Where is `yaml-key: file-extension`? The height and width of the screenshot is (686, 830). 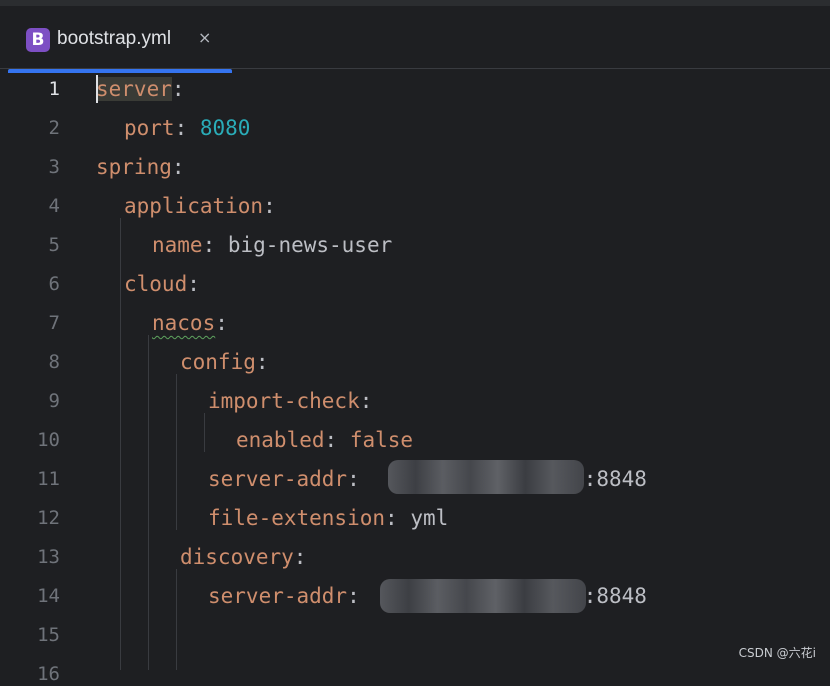 yaml-key: file-extension is located at coordinates (297, 518).